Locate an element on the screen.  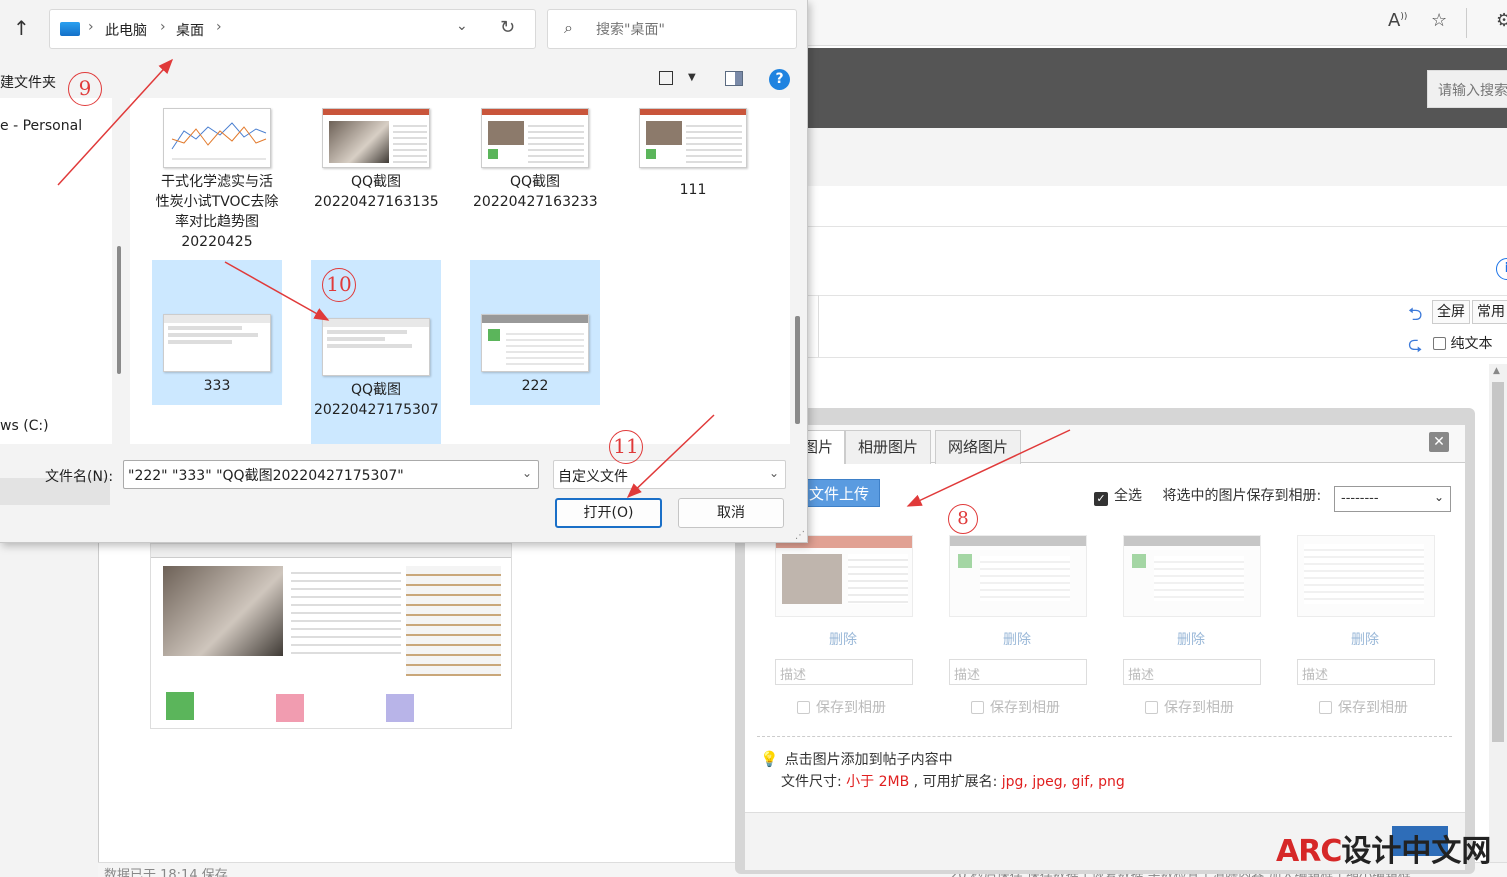
annotation-marker: 10 is located at coordinates (339, 285).